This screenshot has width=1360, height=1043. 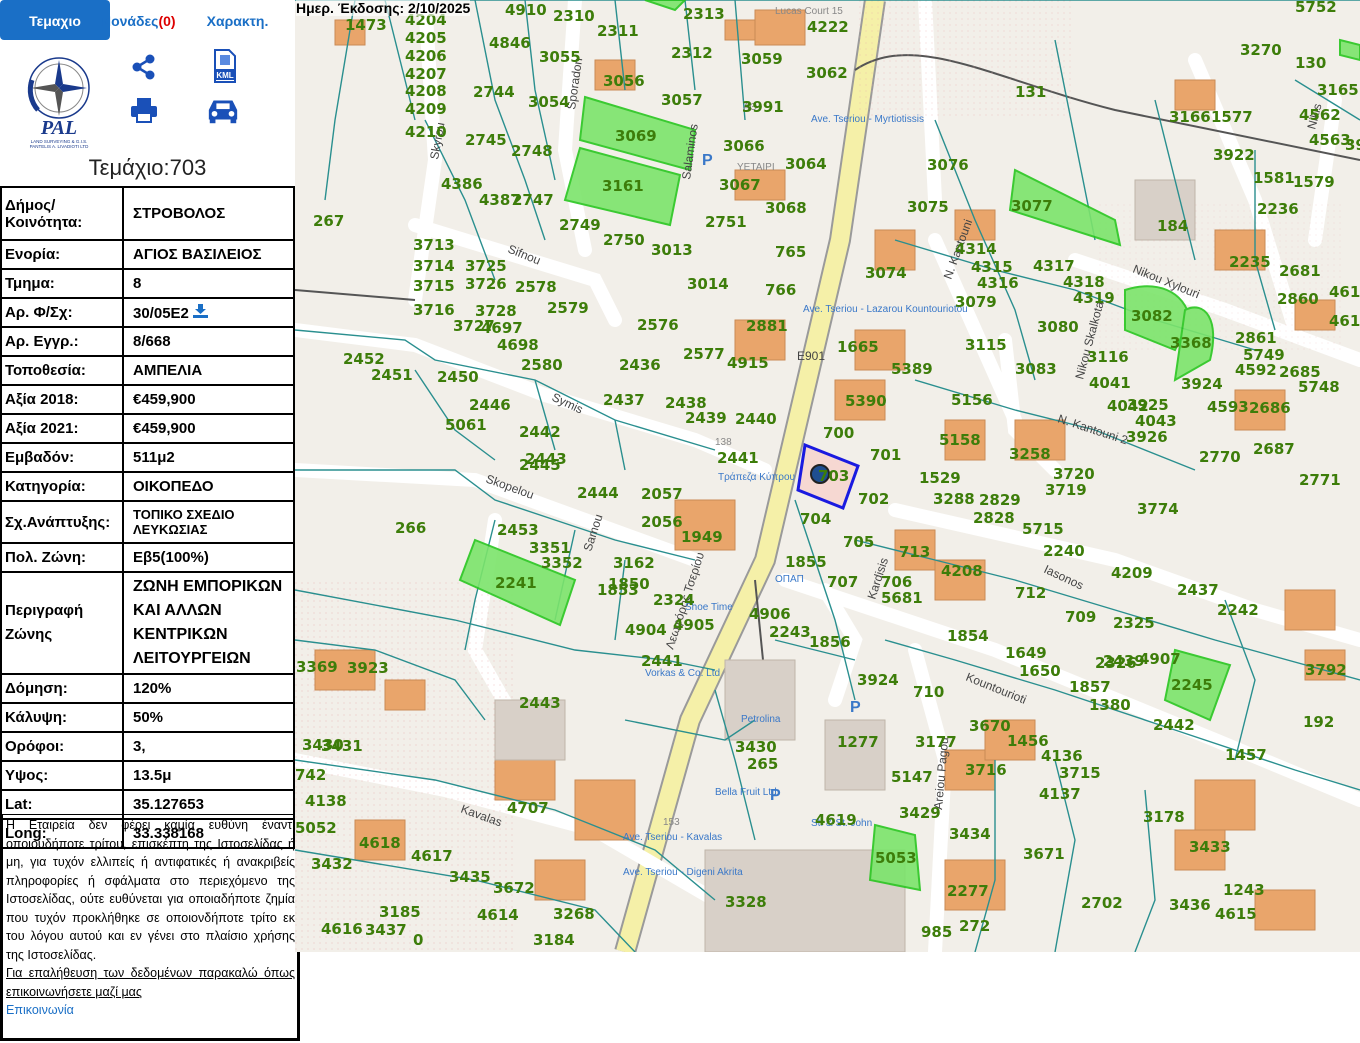 I want to click on parcel-number-label: 5681, so click(x=902, y=598).